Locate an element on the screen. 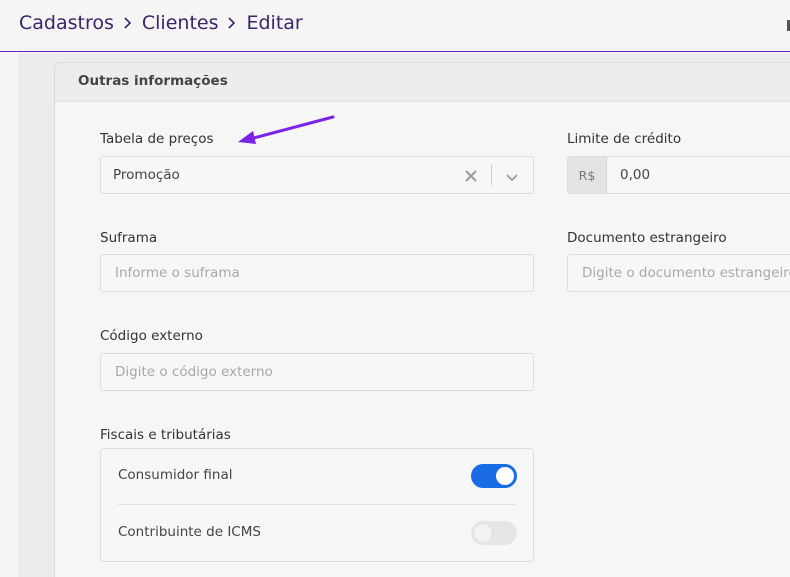 The image size is (790, 577). foreign-document-label: Documento estrangeiro is located at coordinates (647, 238).